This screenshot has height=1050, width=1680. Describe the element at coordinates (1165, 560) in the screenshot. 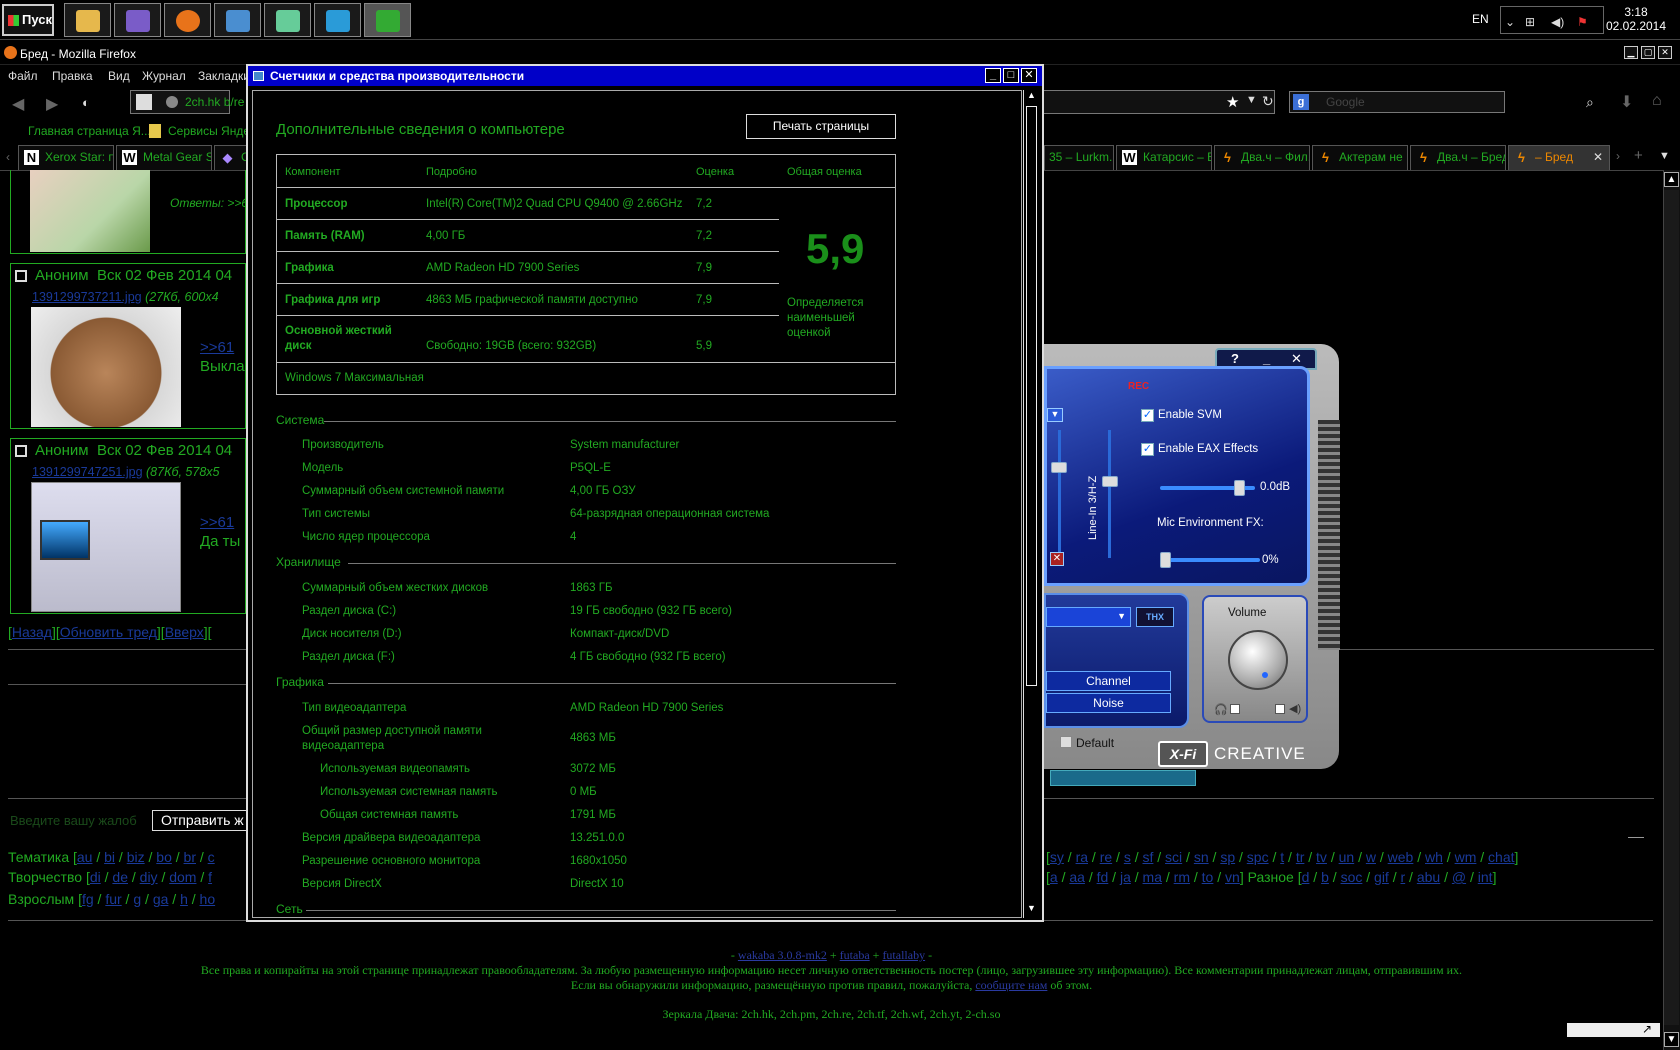

I see `mic-fx-slider-knob` at that location.